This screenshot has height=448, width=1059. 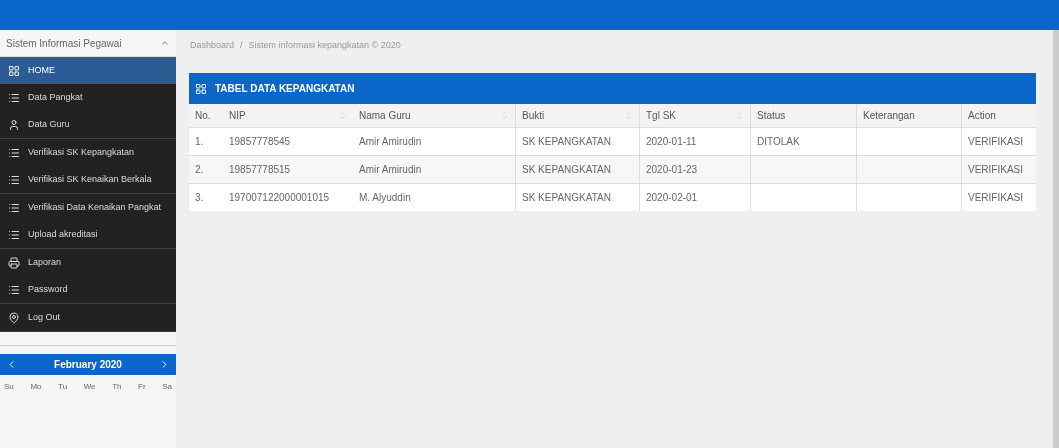 I want to click on printer-icon, so click(x=14, y=262).